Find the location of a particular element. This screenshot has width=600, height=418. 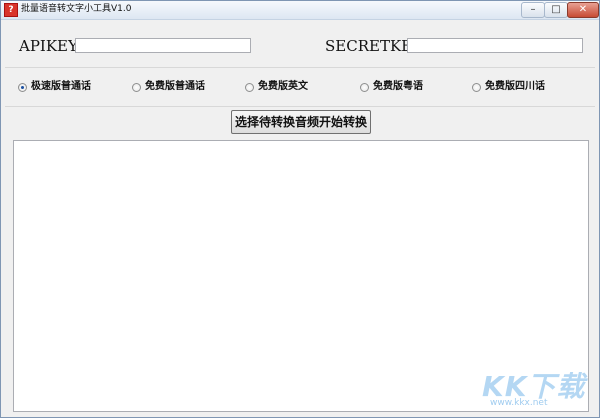

mode-selector-row: 极速版普通话 免费版普通话 免费版英文 免费版粤语 免费版四川话 is located at coordinates (300, 87).